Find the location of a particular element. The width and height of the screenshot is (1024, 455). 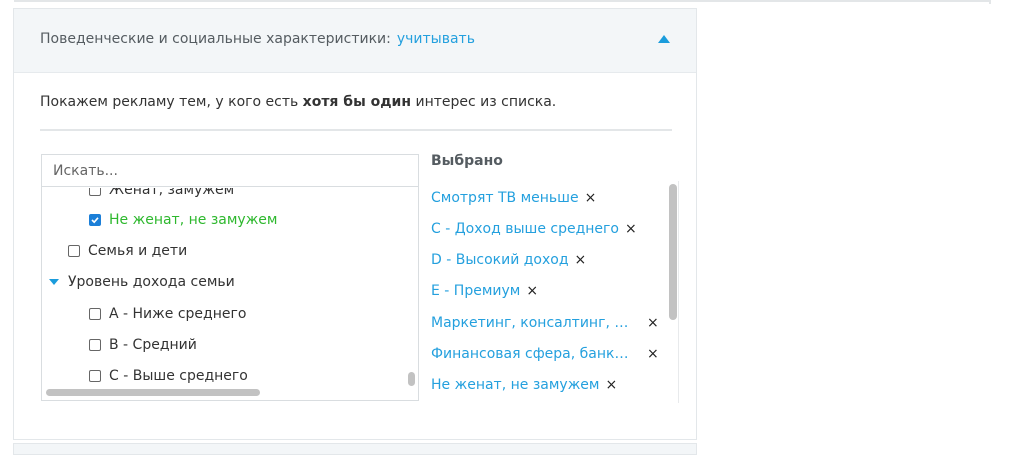

selected-item-label: C - Доход выше среднего is located at coordinates (525, 229).